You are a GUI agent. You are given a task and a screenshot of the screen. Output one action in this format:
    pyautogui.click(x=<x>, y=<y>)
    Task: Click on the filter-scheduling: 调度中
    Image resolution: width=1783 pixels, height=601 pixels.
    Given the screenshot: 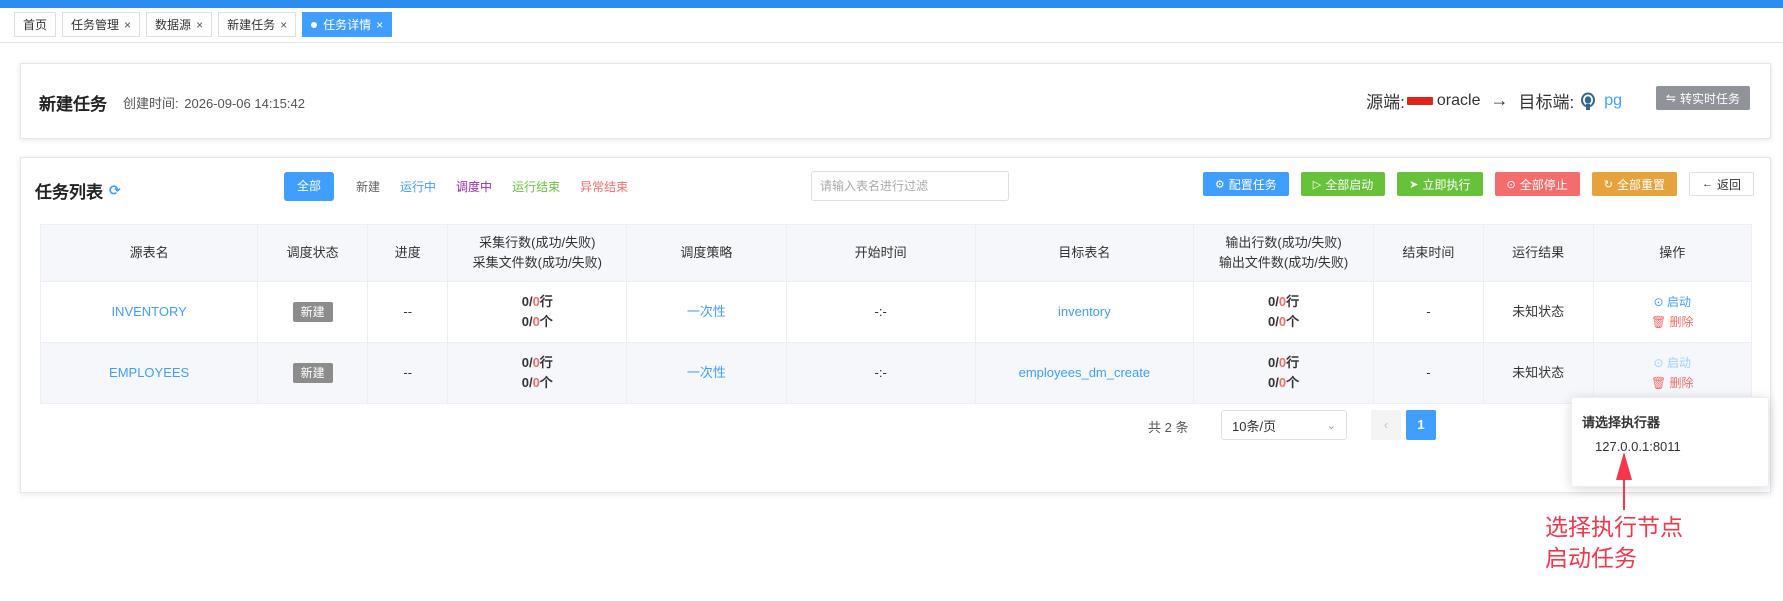 What is the action you would take?
    pyautogui.click(x=474, y=186)
    